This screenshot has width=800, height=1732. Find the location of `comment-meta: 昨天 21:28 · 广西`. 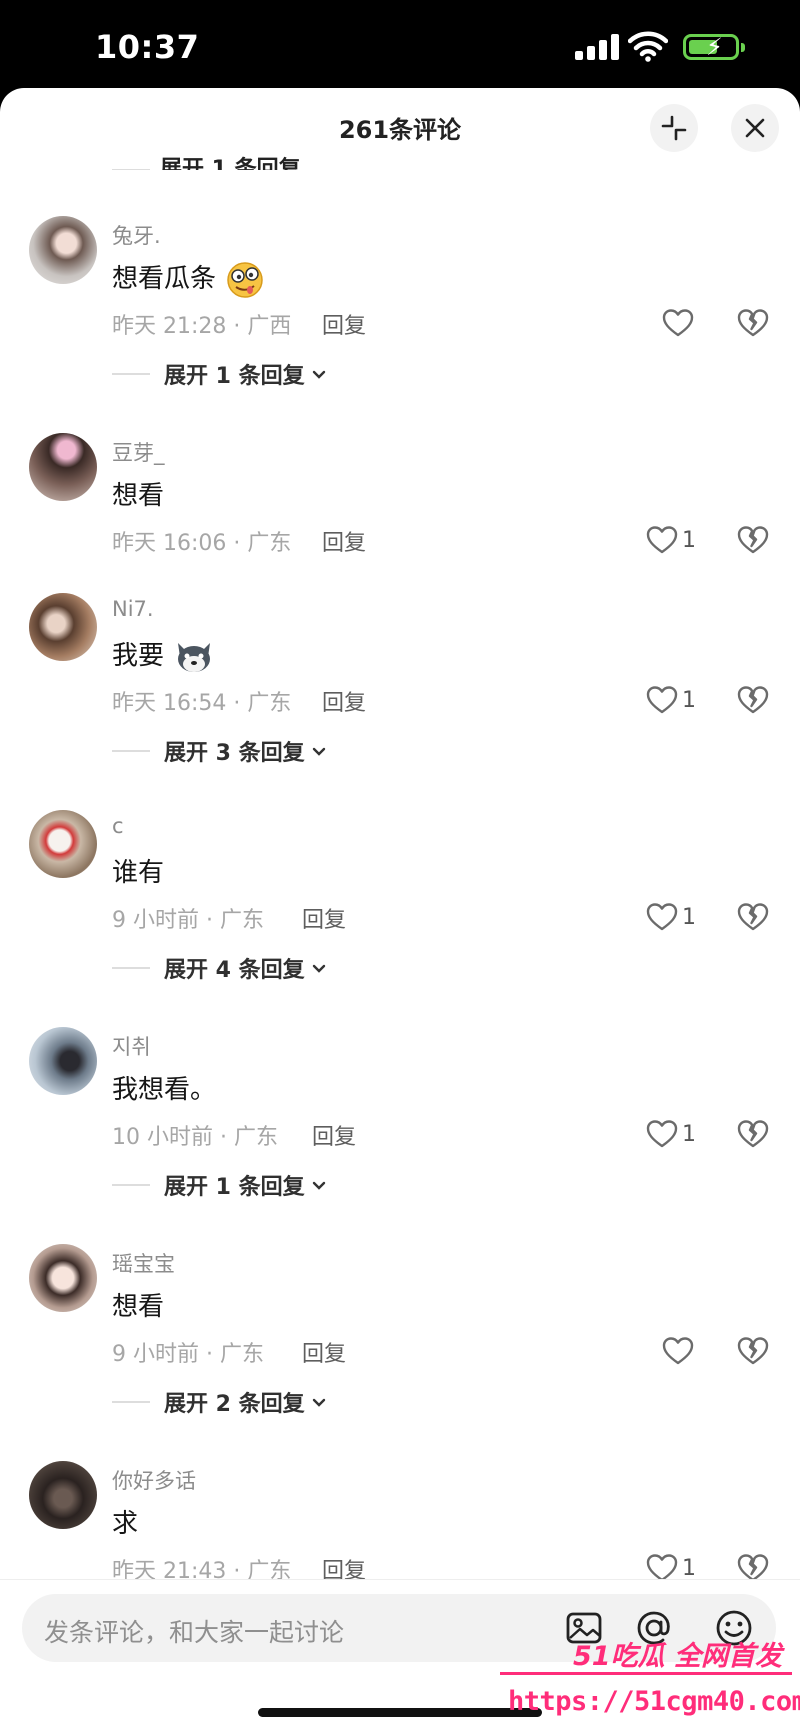

comment-meta: 昨天 21:28 · 广西 is located at coordinates (202, 326).